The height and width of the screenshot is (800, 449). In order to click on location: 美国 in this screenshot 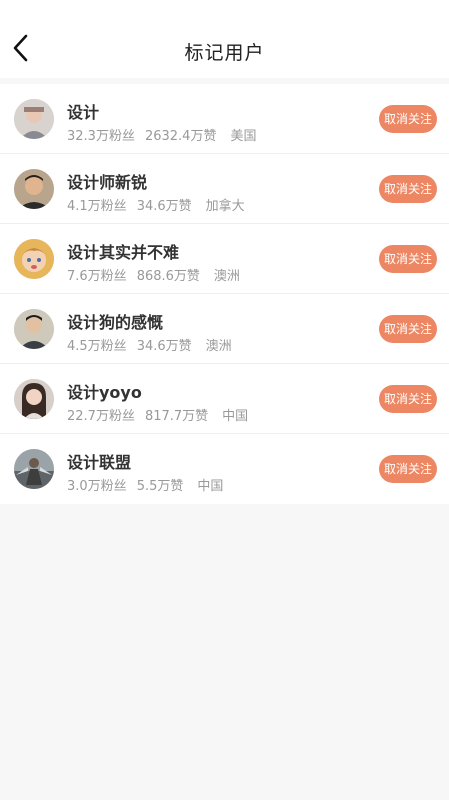, I will do `click(243, 136)`.